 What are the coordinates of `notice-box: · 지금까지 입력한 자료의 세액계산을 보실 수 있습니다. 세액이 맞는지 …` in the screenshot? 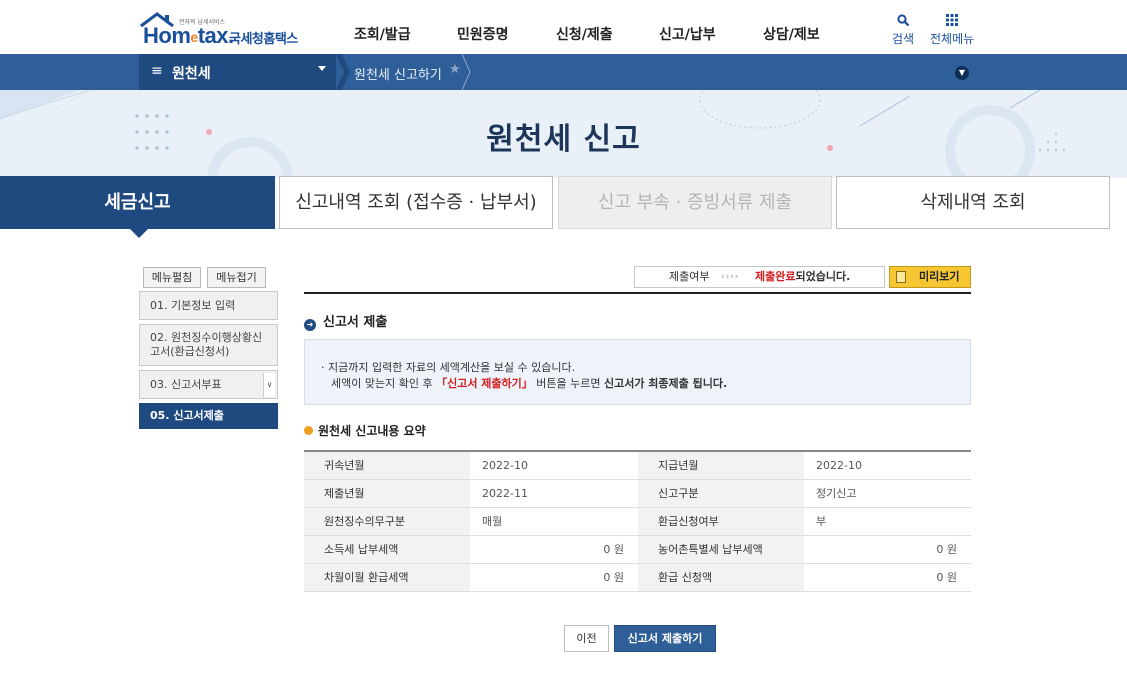 It's located at (637, 372).